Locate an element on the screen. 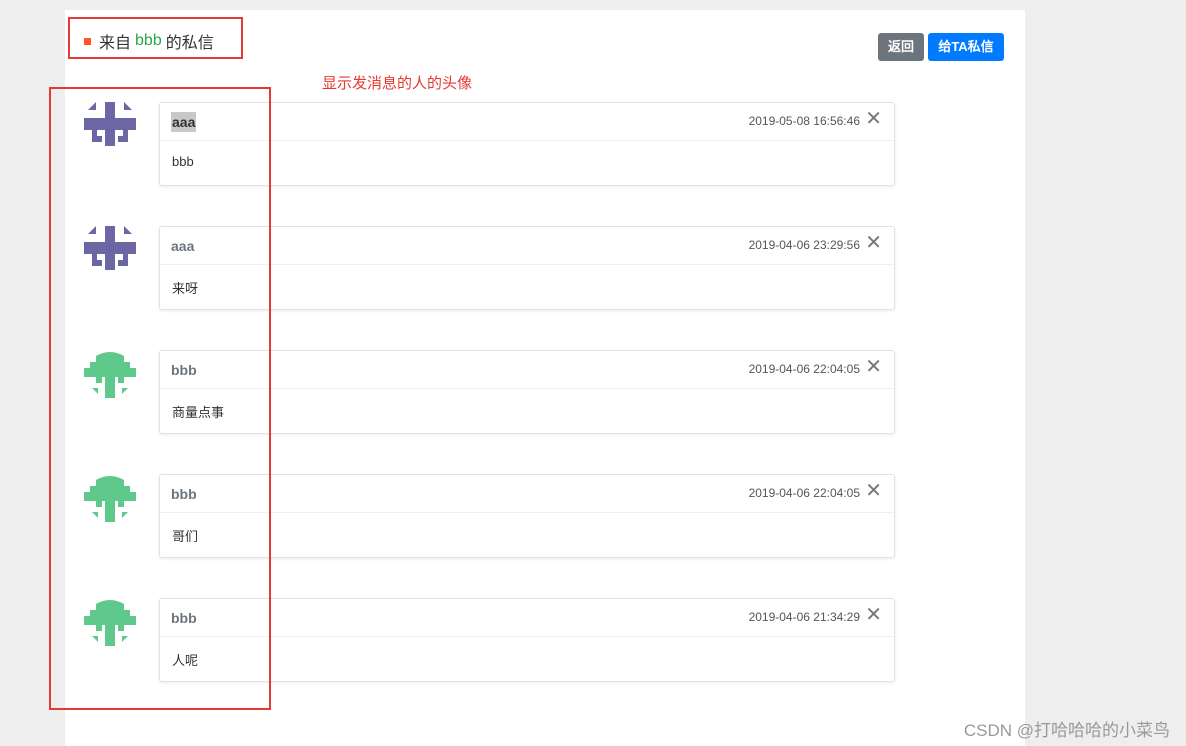 Image resolution: width=1186 pixels, height=746 pixels. page-title: 来自 bbb 的私信 is located at coordinates (149, 41).